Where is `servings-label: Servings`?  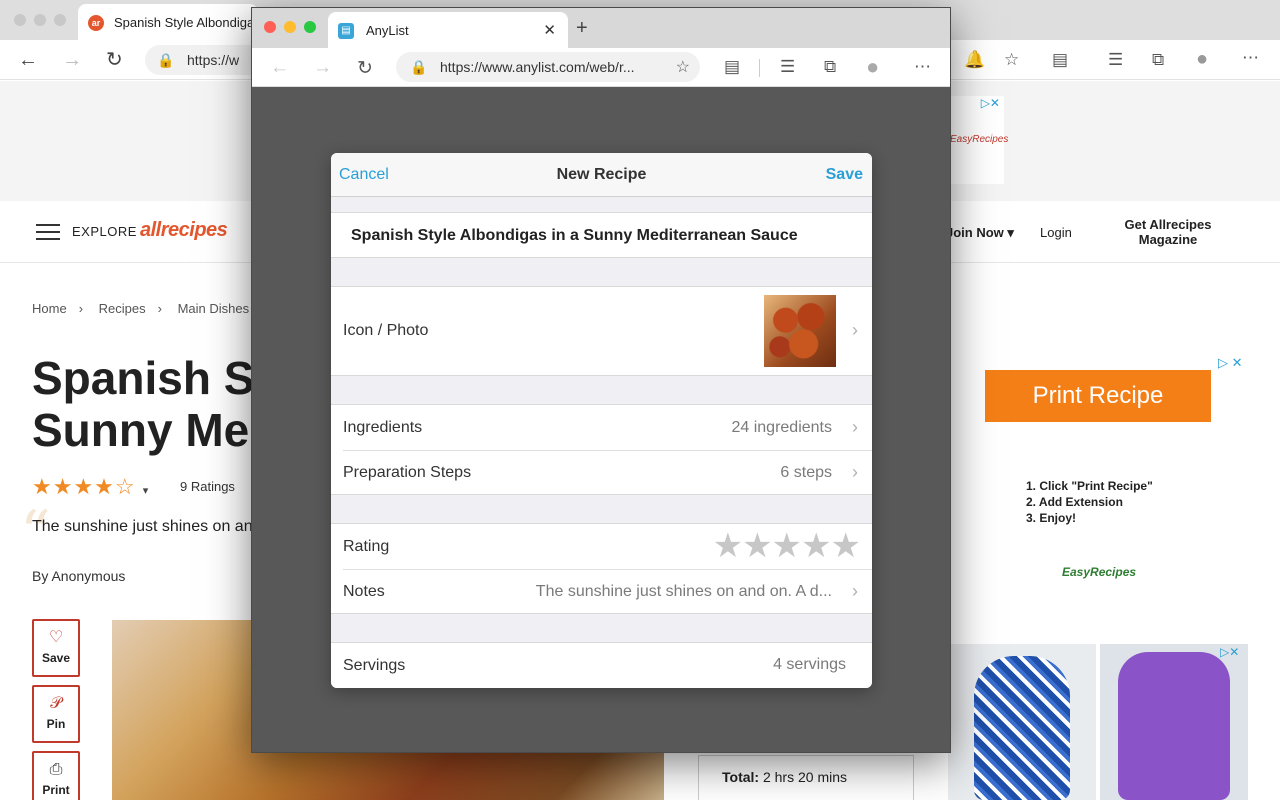 servings-label: Servings is located at coordinates (374, 665).